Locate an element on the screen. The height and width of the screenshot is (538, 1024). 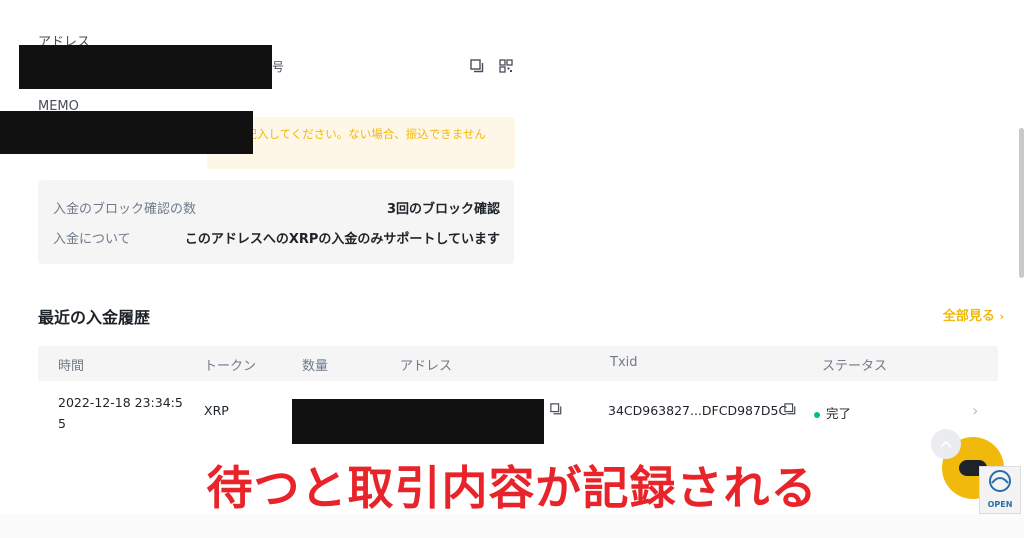
qr-code-icon is located at coordinates (506, 66).